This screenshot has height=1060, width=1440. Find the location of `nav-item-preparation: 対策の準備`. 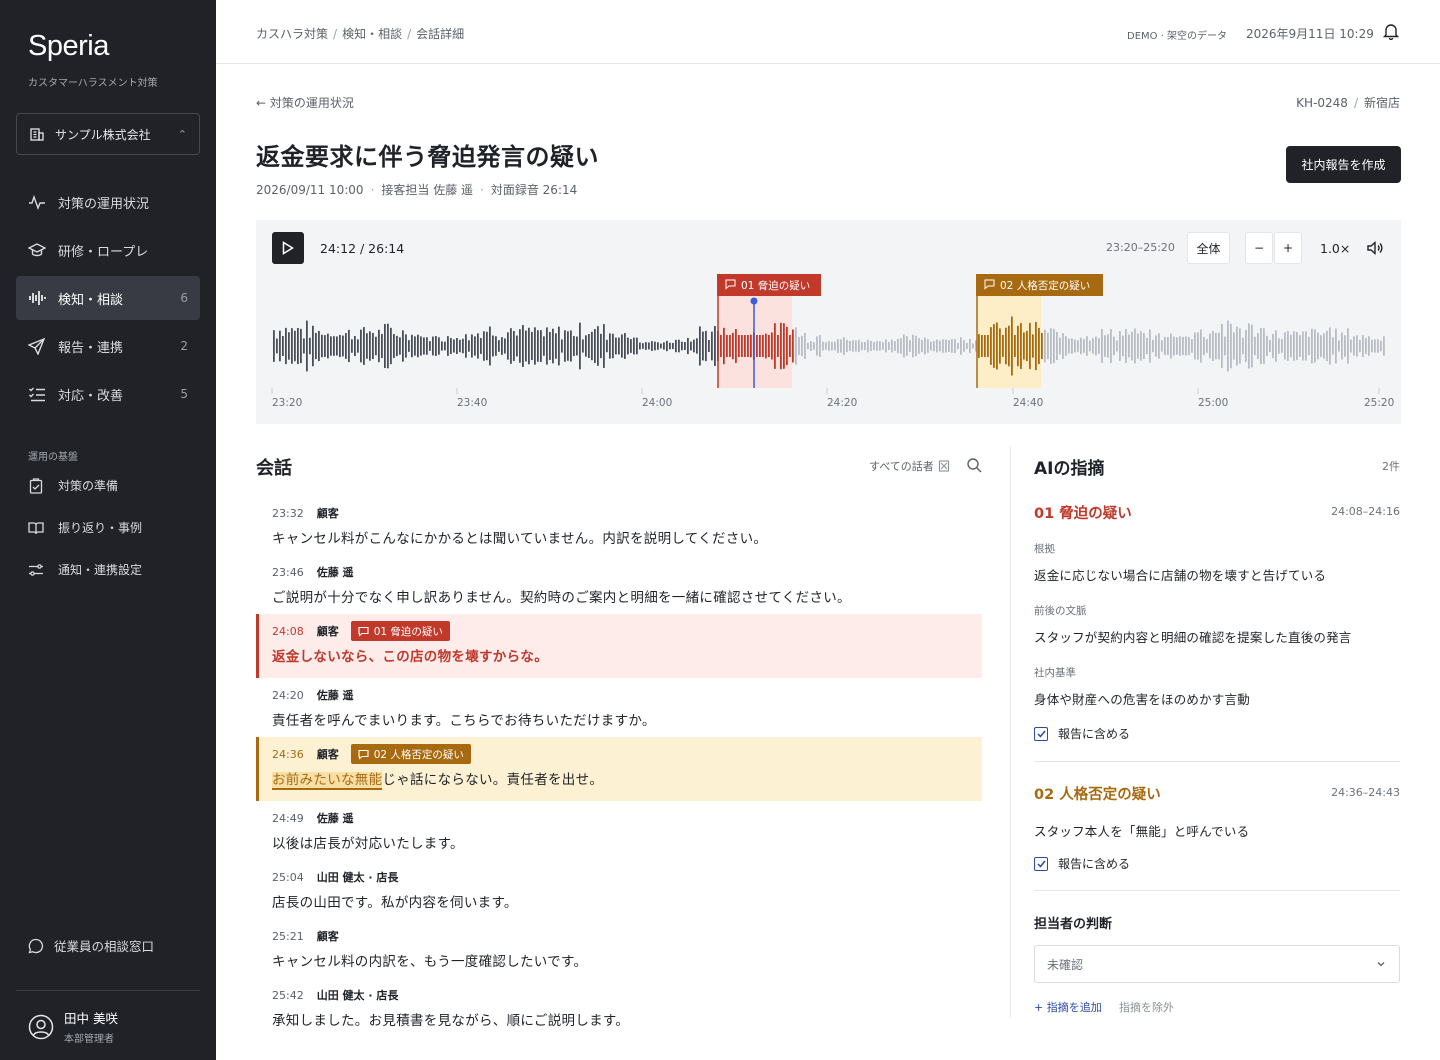

nav-item-preparation: 対策の準備 is located at coordinates (73, 485).